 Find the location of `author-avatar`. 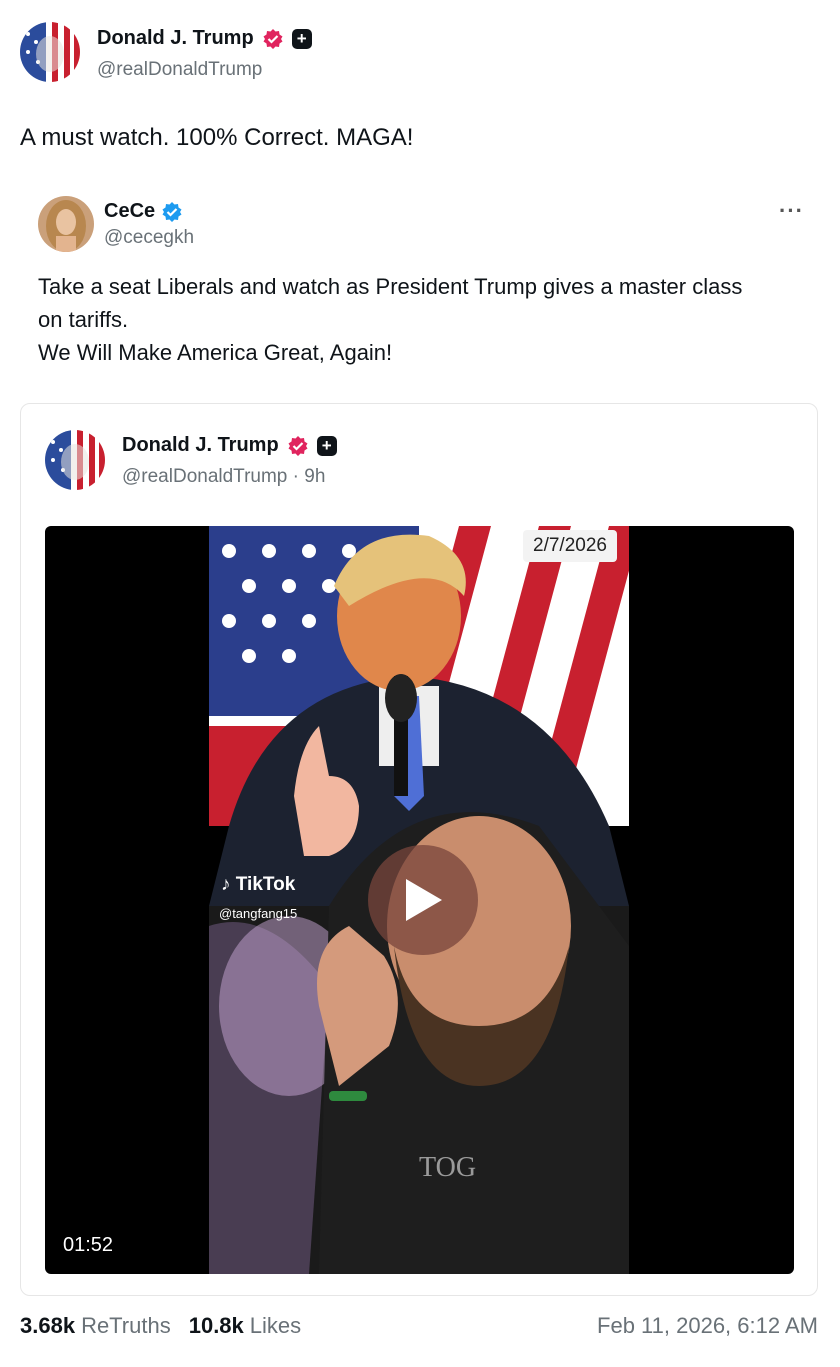

author-avatar is located at coordinates (50, 52).